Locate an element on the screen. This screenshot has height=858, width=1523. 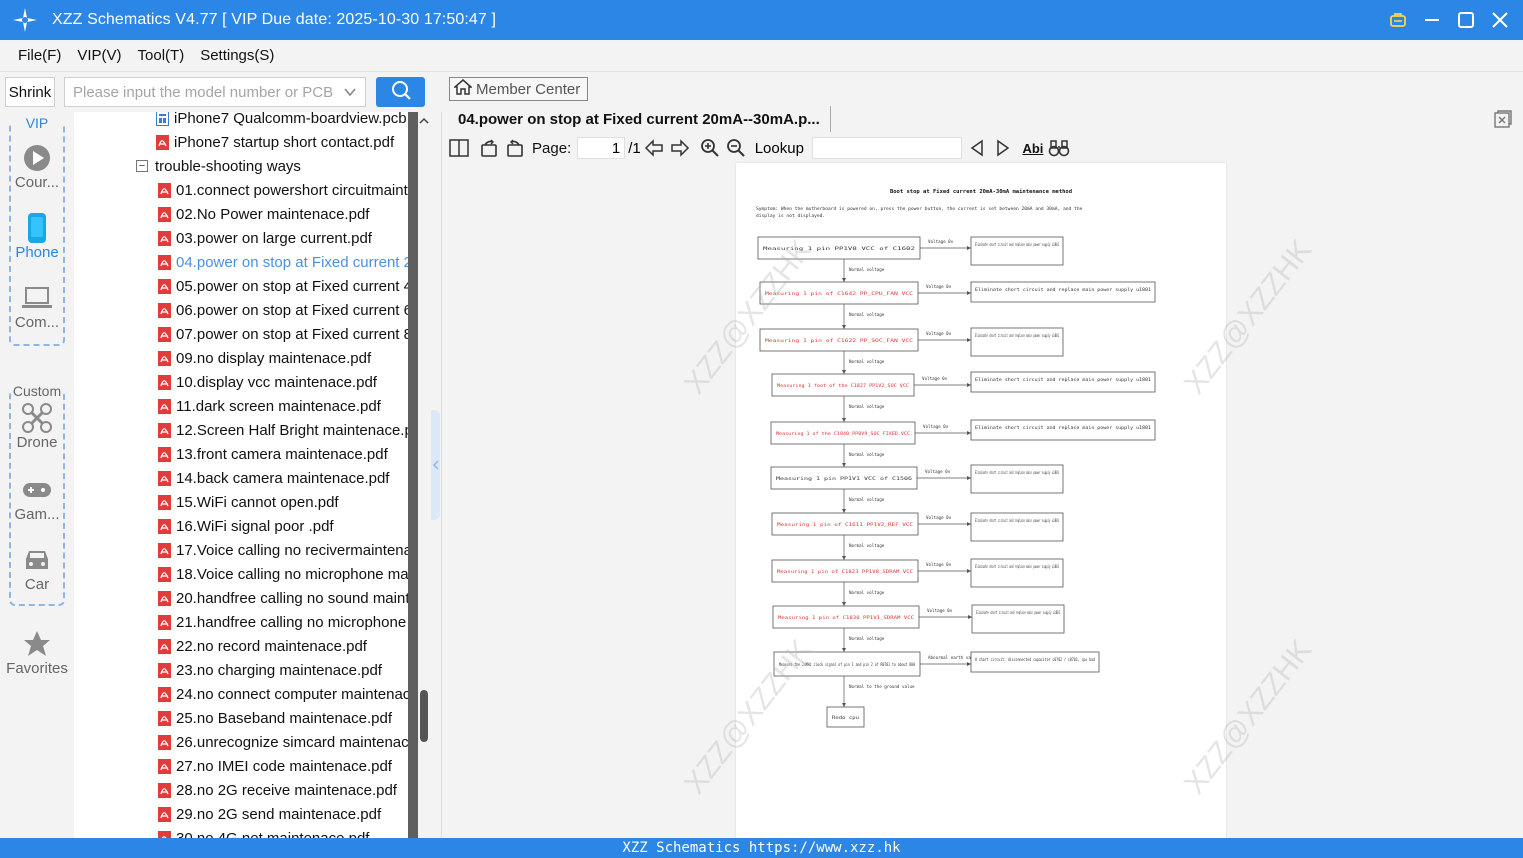
rail-item-label: Phone is located at coordinates (37, 252).